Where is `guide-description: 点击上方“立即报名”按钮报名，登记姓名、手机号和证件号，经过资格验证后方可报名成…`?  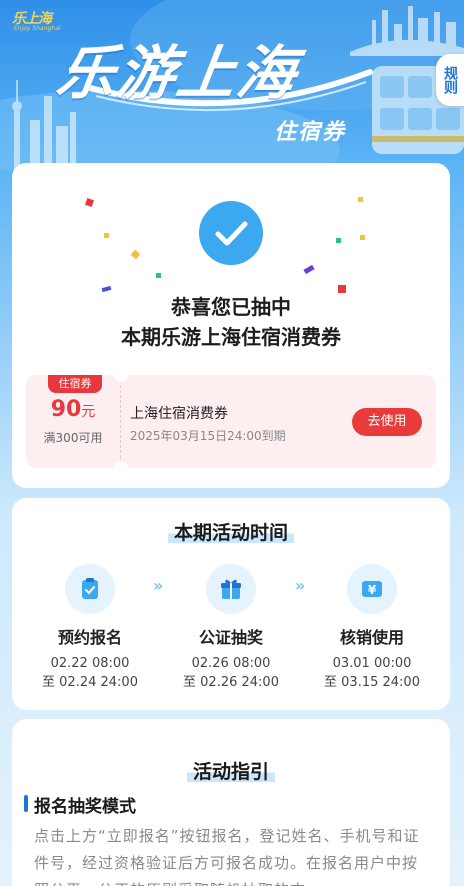 guide-description: 点击上方“立即报名”按钮报名，登记姓名、手机号和证件号，经过资格验证后方可报名成… is located at coordinates (227, 856).